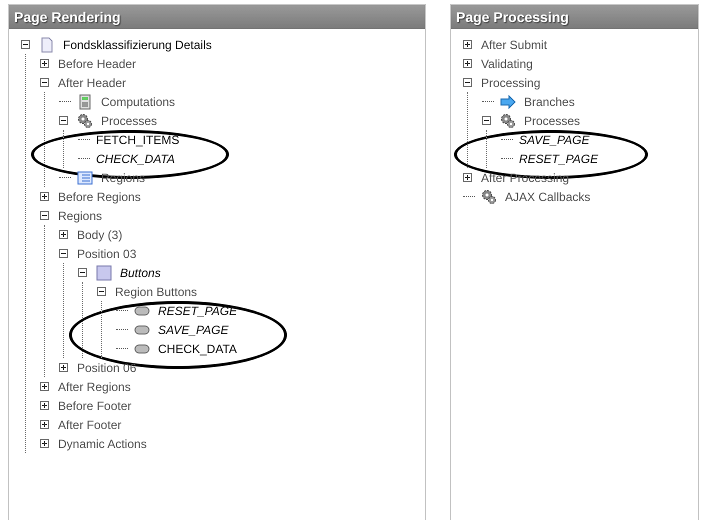 This screenshot has width=701, height=520. Describe the element at coordinates (140, 273) in the screenshot. I see `tree-item: Buttons` at that location.